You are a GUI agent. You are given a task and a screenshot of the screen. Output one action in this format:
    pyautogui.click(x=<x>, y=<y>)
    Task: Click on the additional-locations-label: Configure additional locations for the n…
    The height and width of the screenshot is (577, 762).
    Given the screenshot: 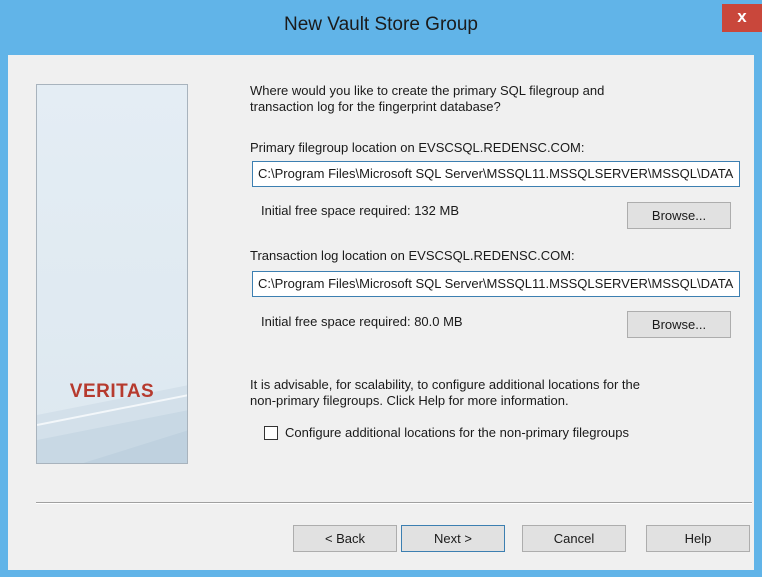 What is the action you would take?
    pyautogui.click(x=457, y=433)
    